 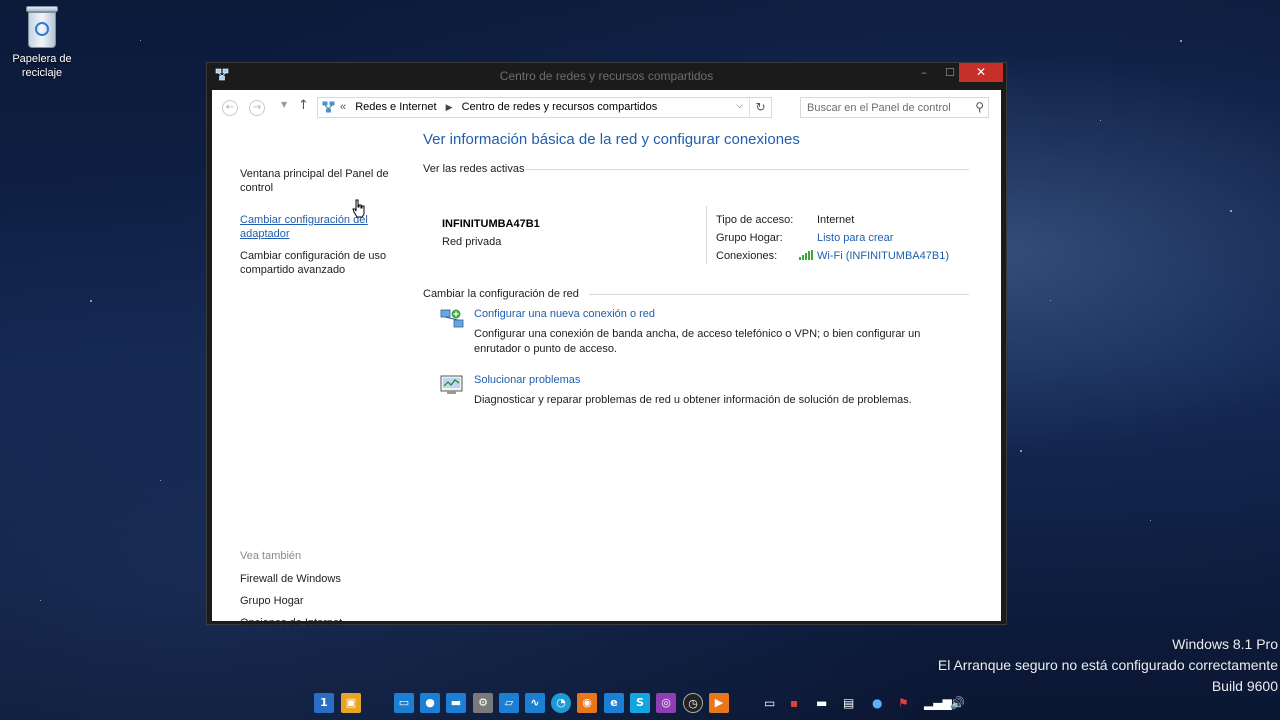 What do you see at coordinates (836, 220) in the screenshot?
I see `access-type-value: Internet` at bounding box center [836, 220].